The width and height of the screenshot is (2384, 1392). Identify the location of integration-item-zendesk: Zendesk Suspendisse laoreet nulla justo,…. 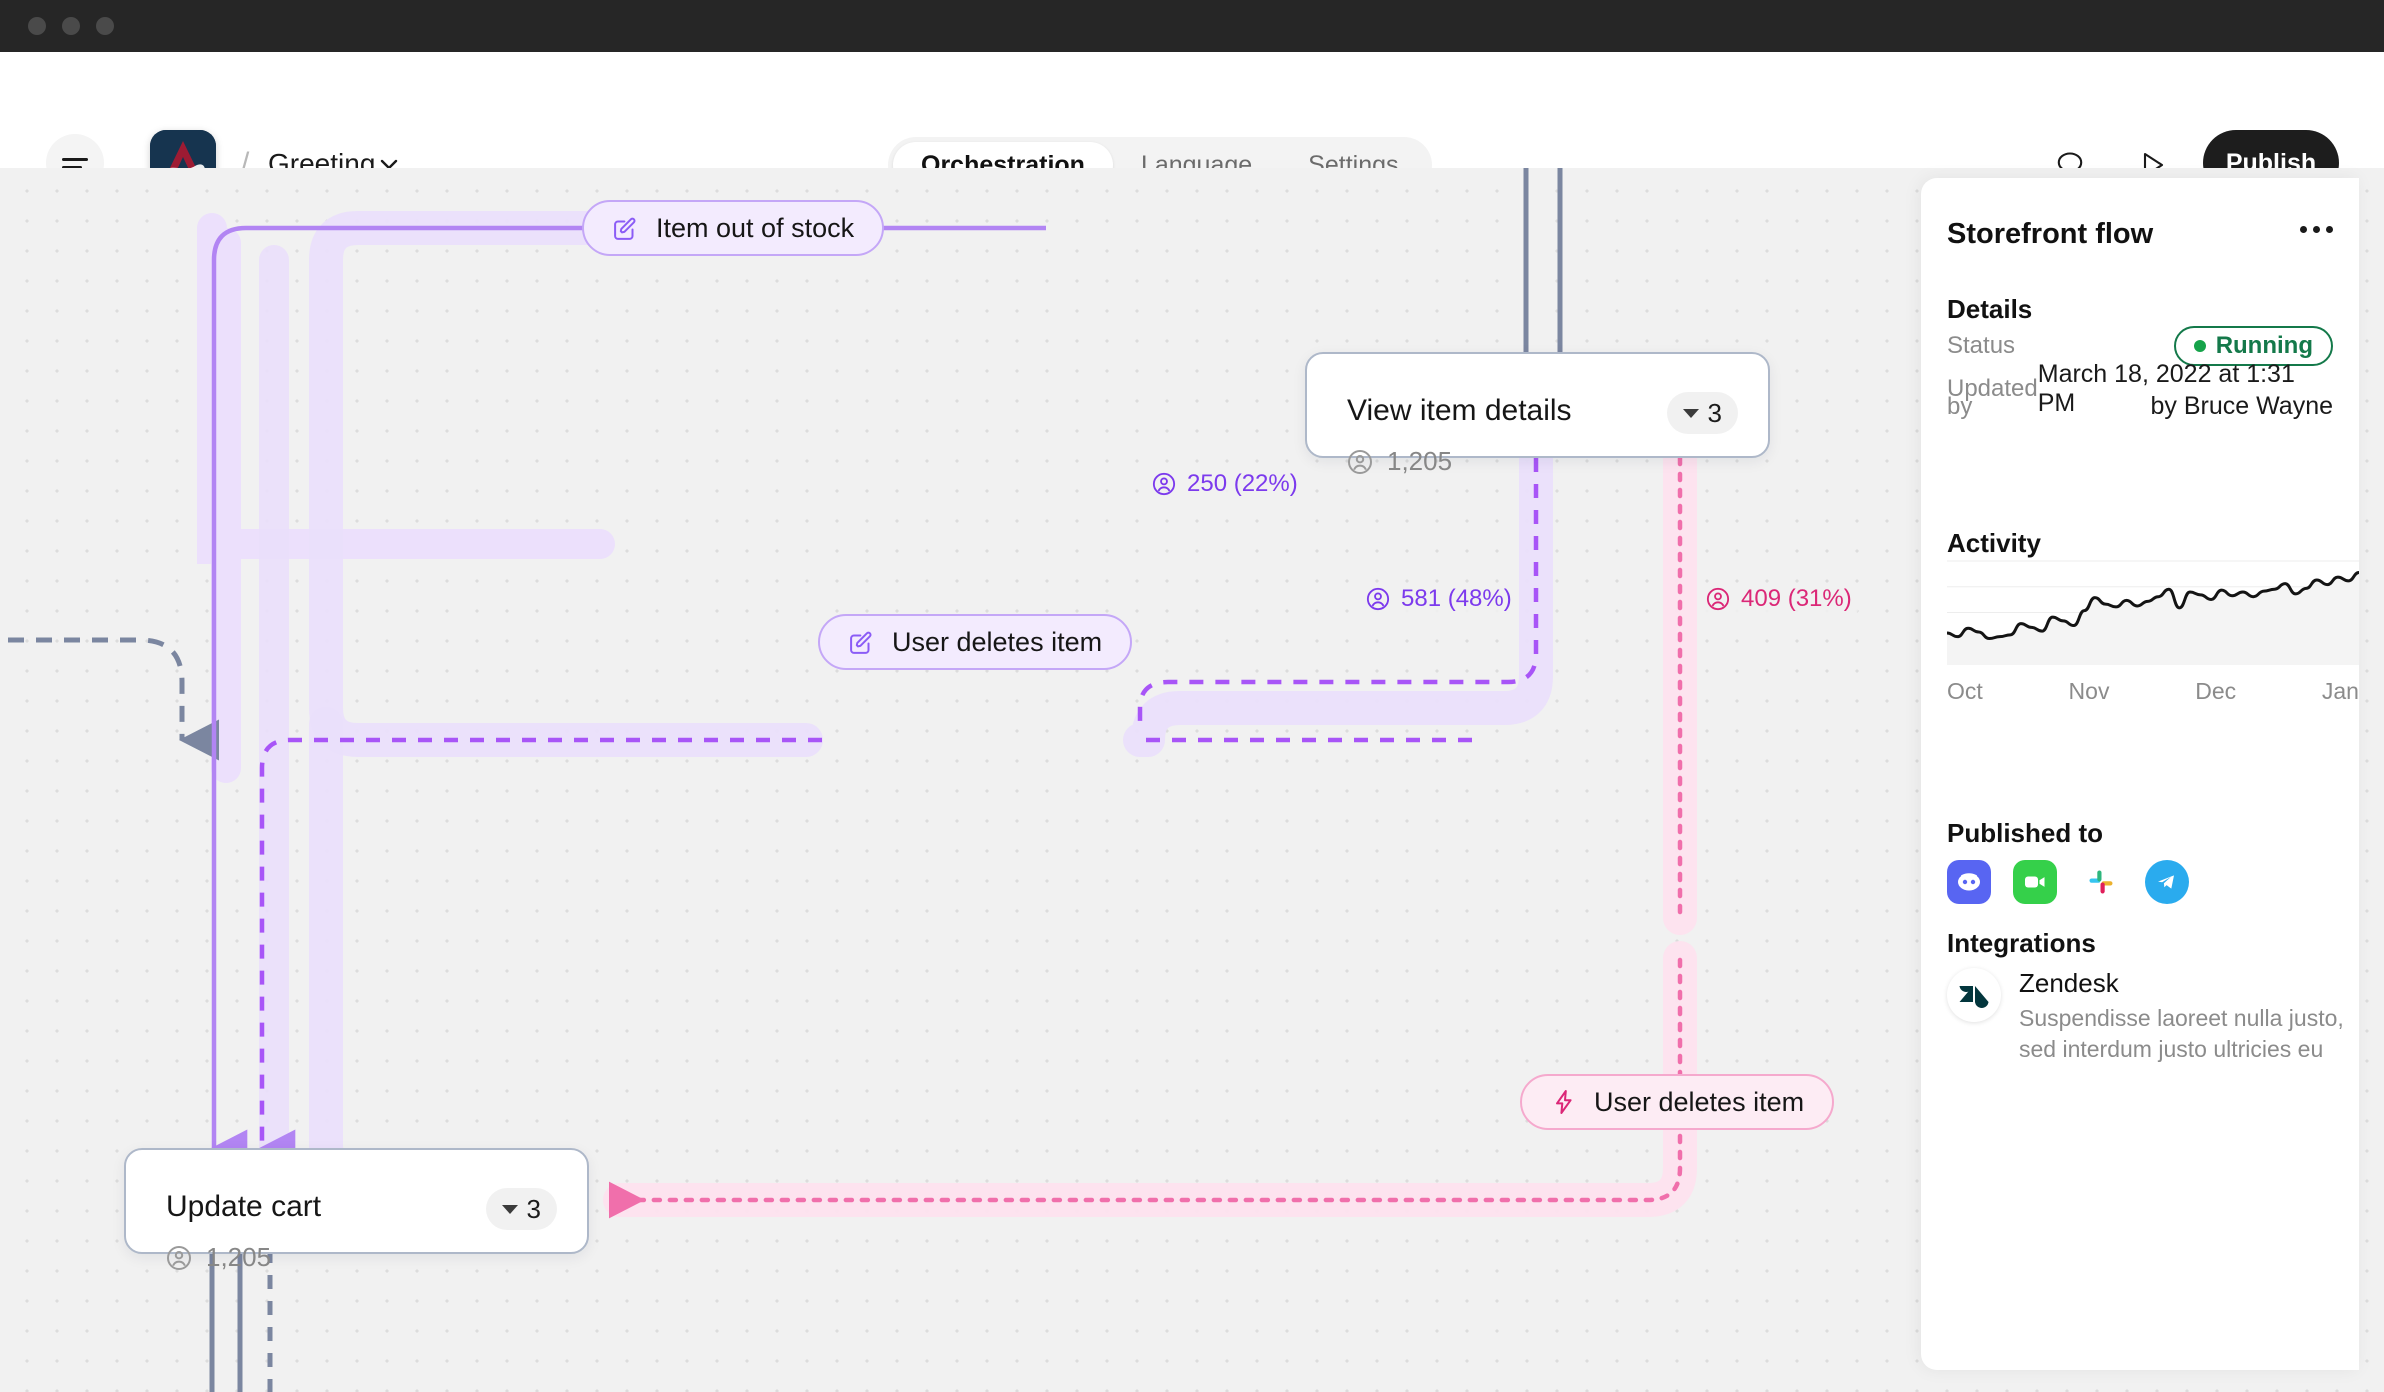
(2147, 1016).